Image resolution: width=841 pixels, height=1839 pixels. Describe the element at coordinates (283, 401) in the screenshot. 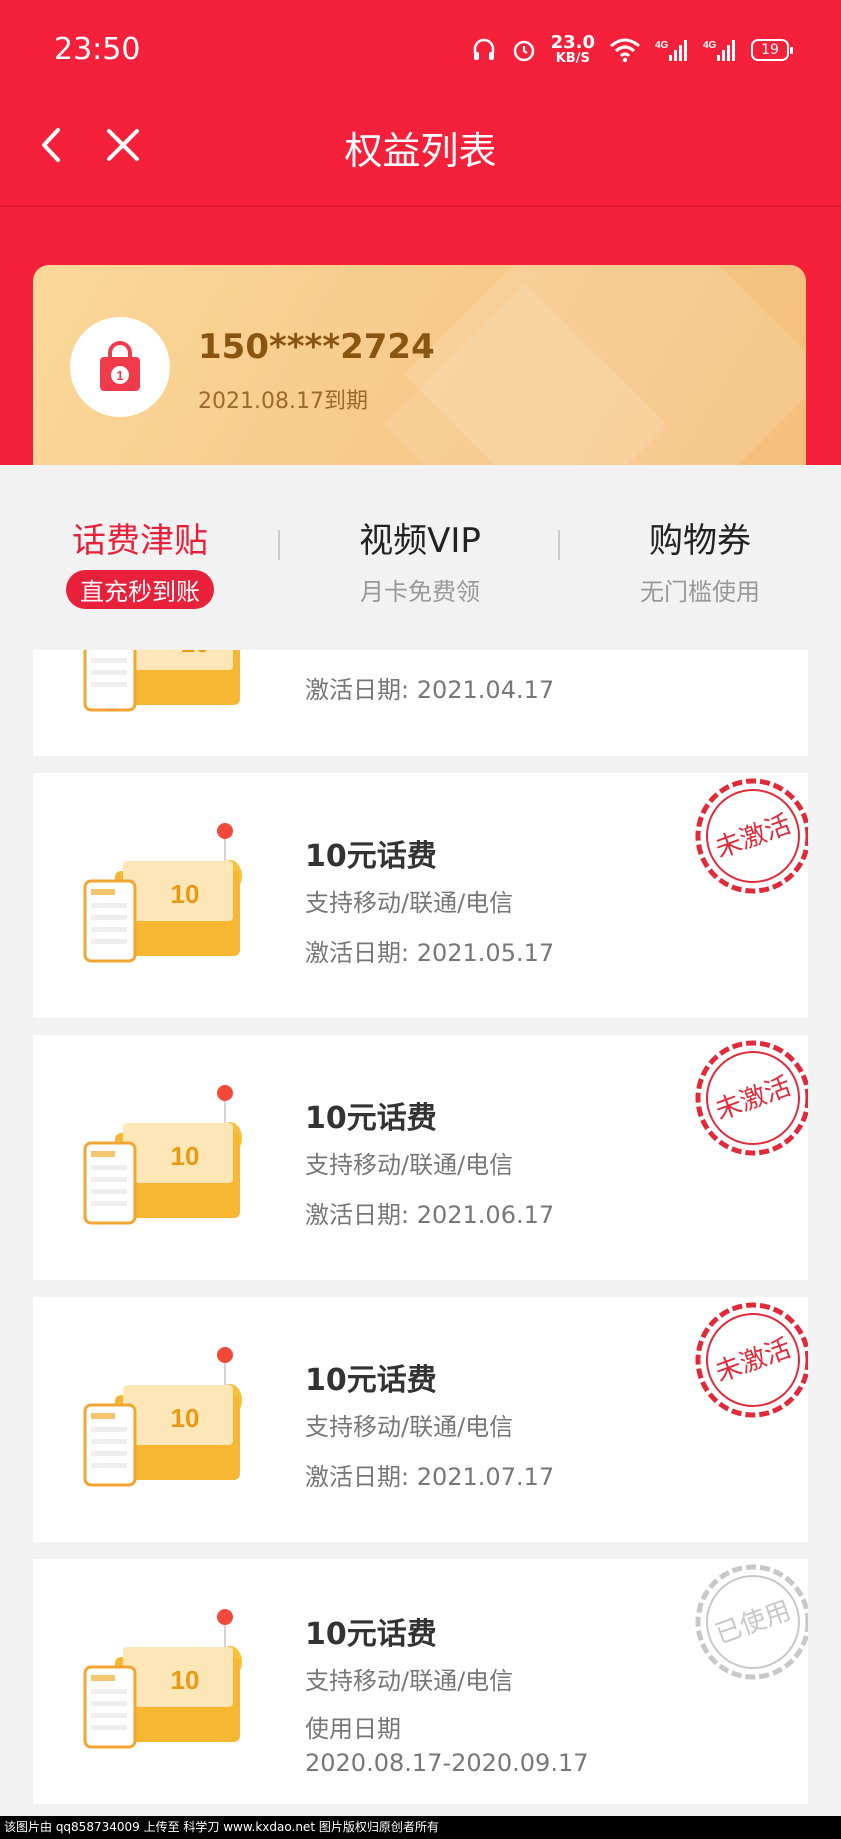

I see `member-expire-date: 2021.08.17到期` at that location.